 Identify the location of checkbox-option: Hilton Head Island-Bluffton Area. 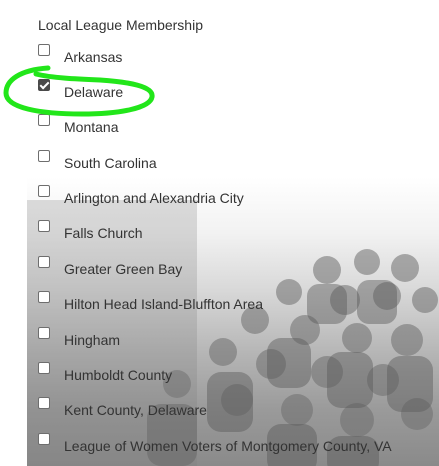
(219, 306).